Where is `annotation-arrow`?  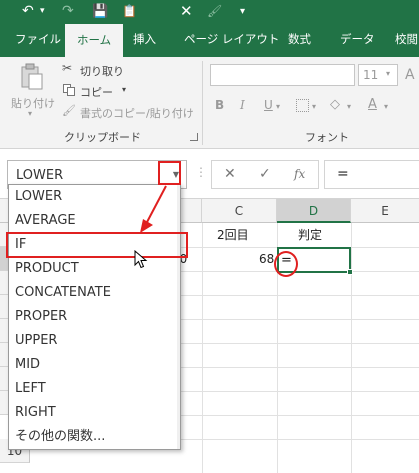 annotation-arrow is located at coordinates (153, 209).